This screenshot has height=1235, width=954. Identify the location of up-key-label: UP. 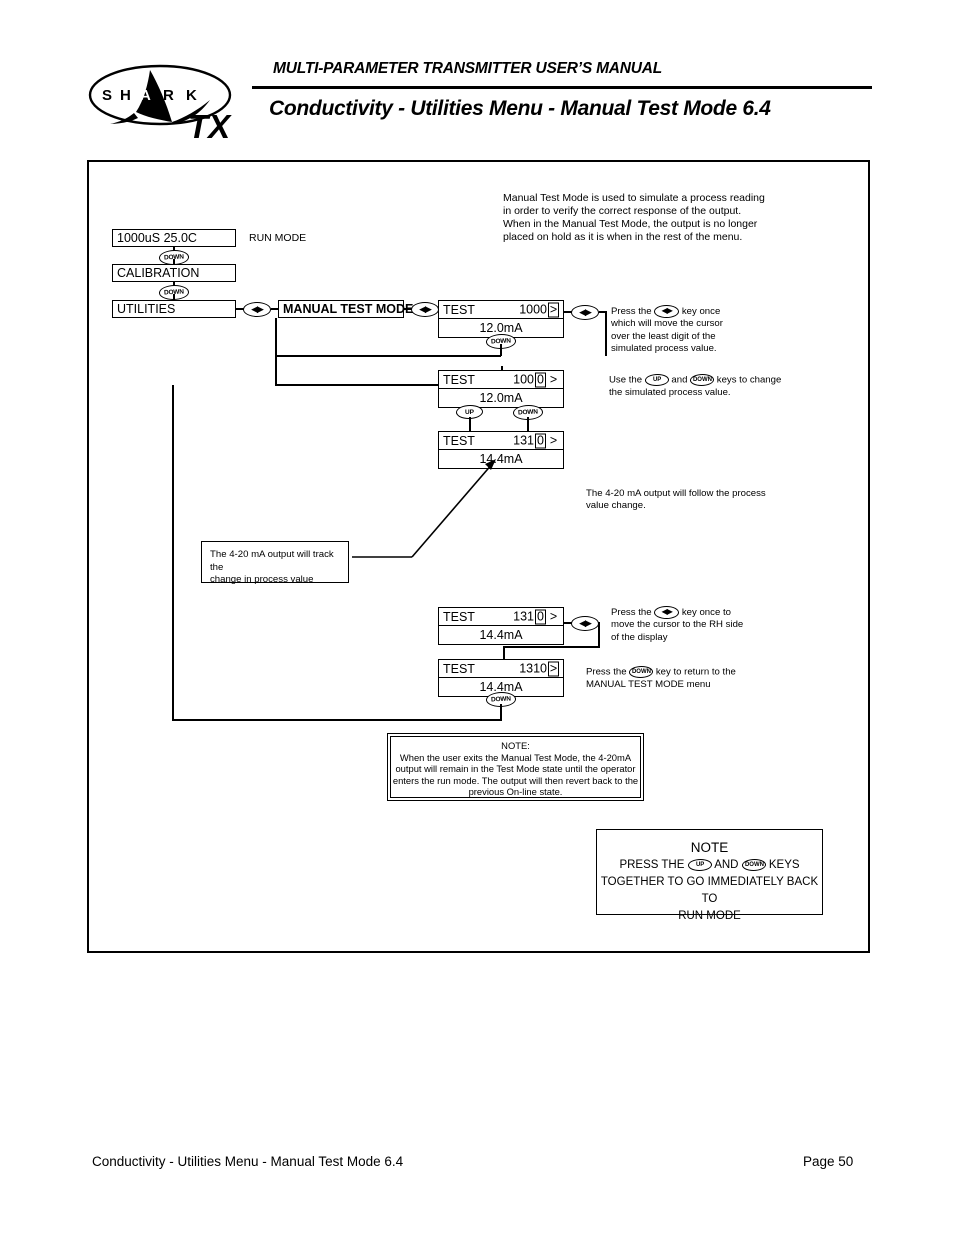
(469, 412).